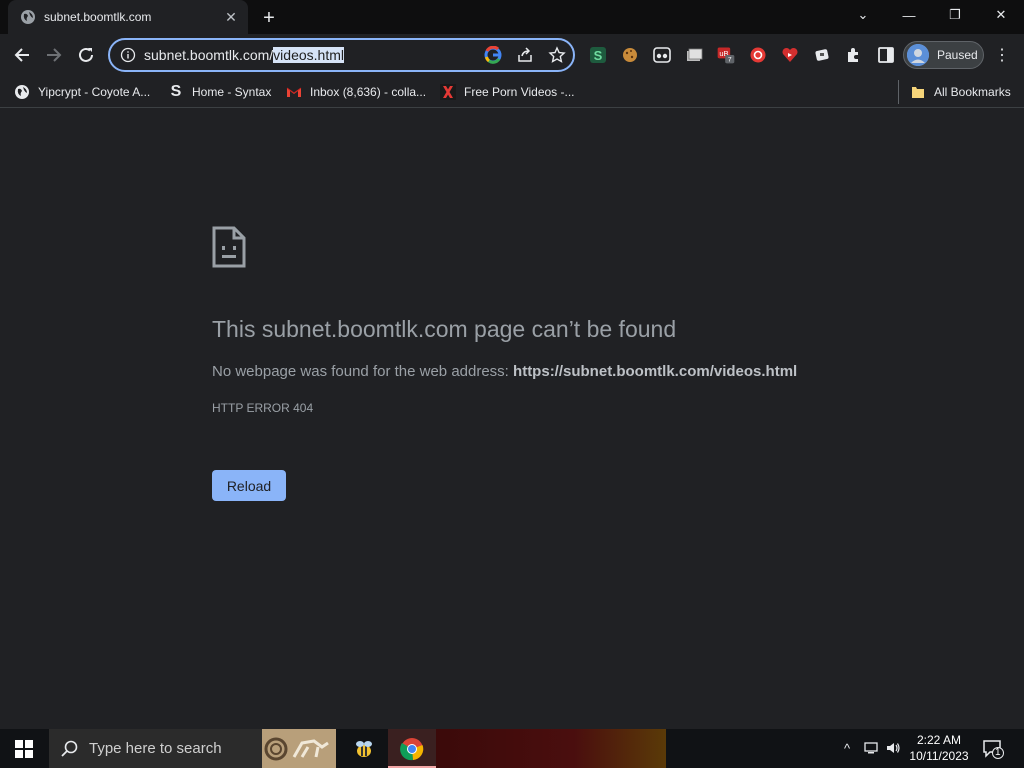  Describe the element at coordinates (70, 749) in the screenshot. I see `search-icon` at that location.